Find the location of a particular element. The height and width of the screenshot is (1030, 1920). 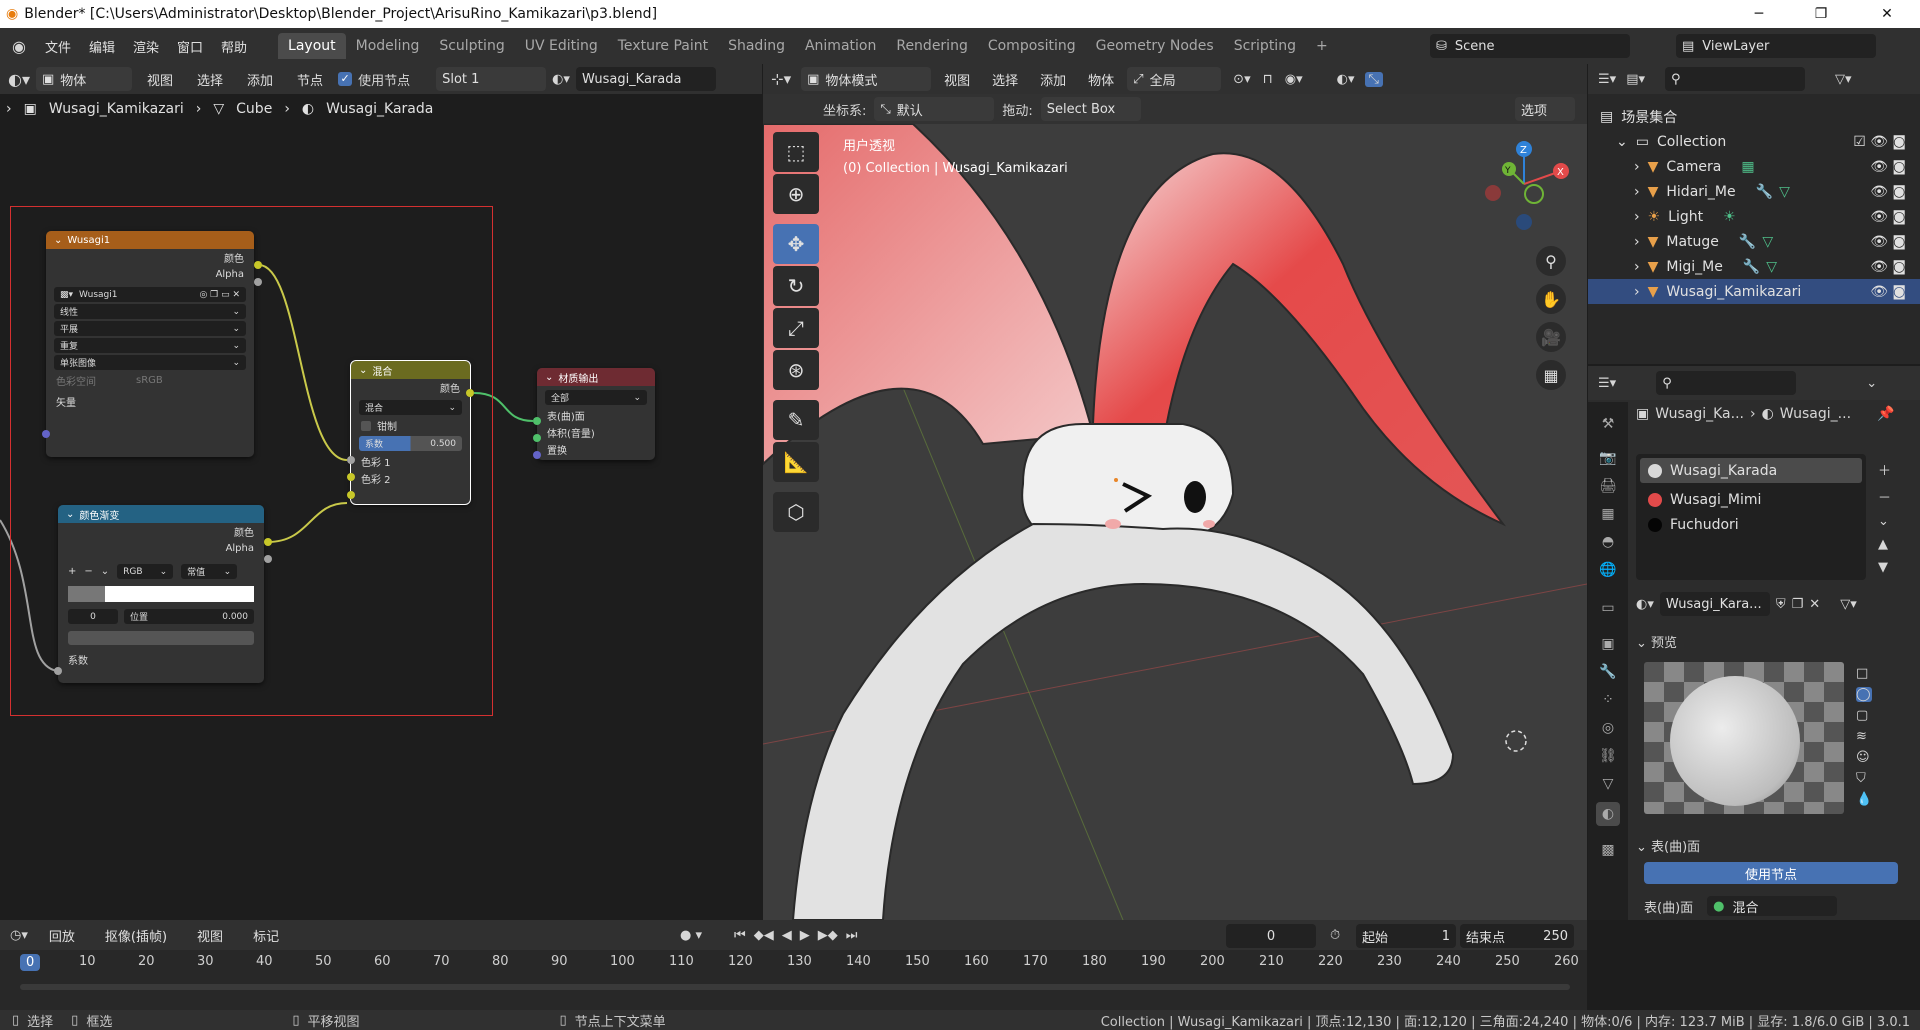

blender-menu-icon: ◉ is located at coordinates (19, 46).